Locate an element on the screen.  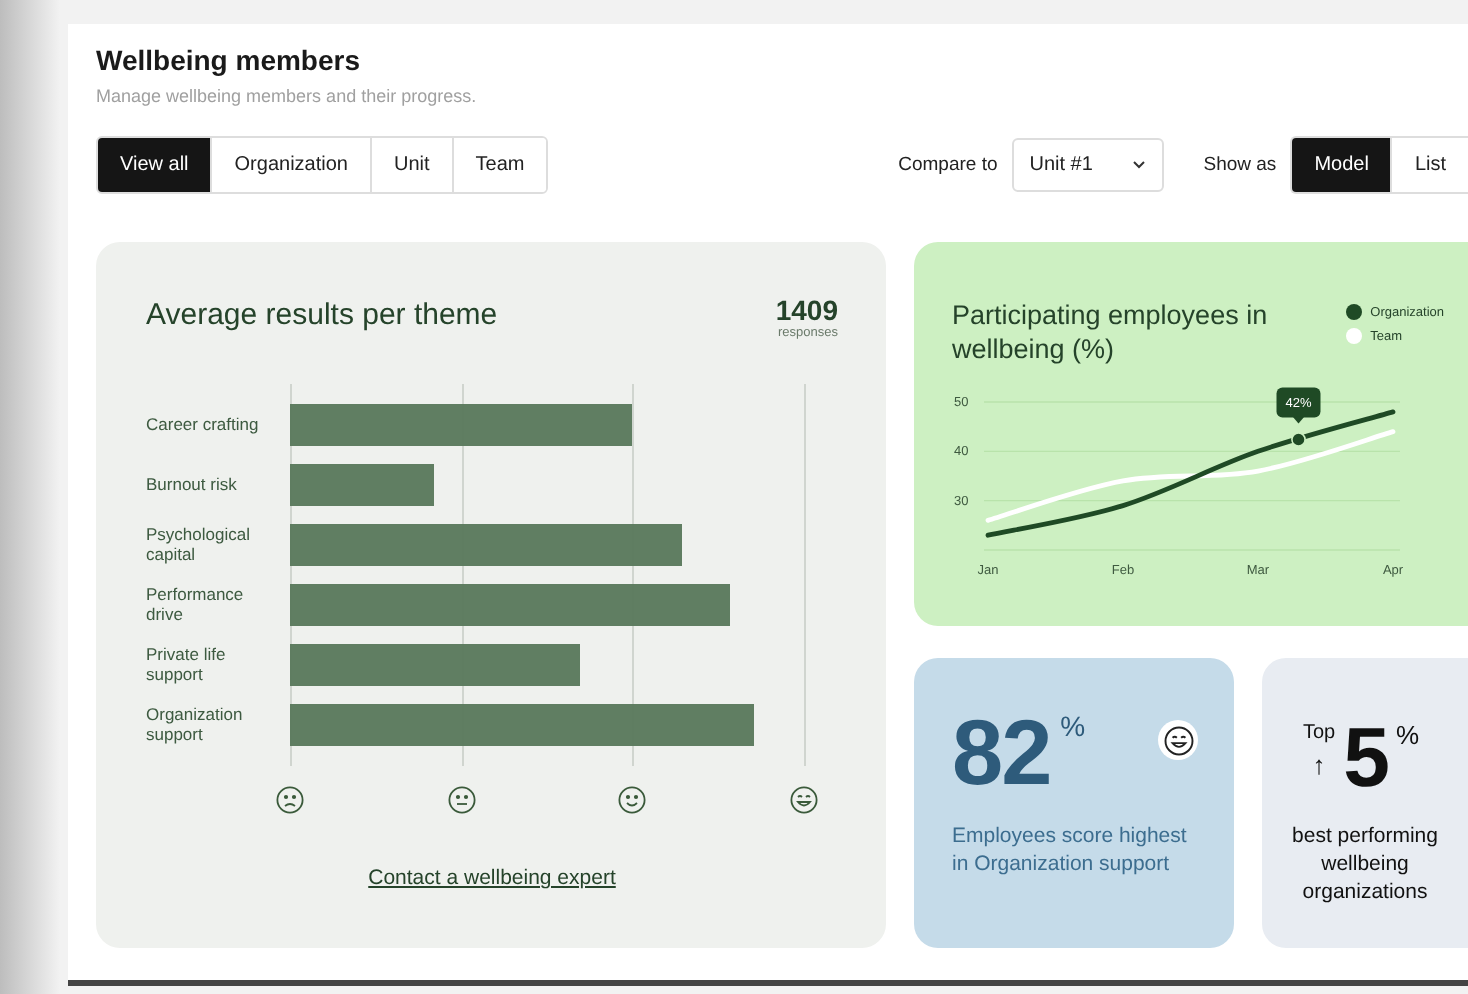
rank-description: best performing wellbeing organizations is located at coordinates (1365, 864).